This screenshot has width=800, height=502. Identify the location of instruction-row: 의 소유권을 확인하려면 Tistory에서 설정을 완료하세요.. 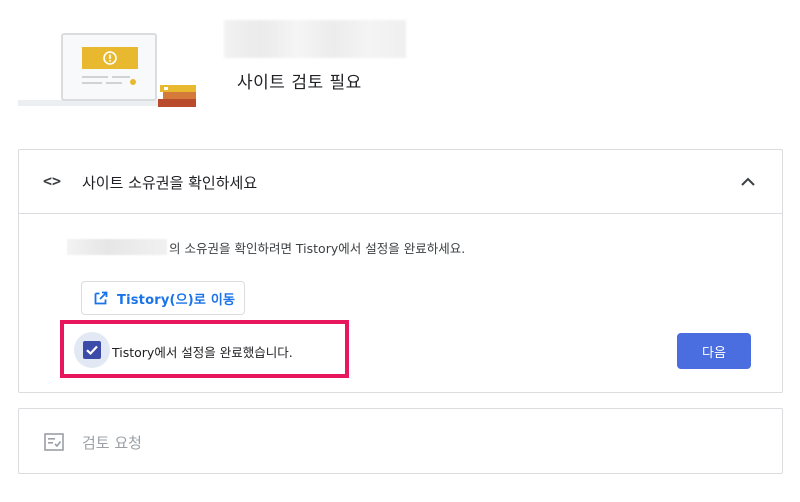
(266, 247).